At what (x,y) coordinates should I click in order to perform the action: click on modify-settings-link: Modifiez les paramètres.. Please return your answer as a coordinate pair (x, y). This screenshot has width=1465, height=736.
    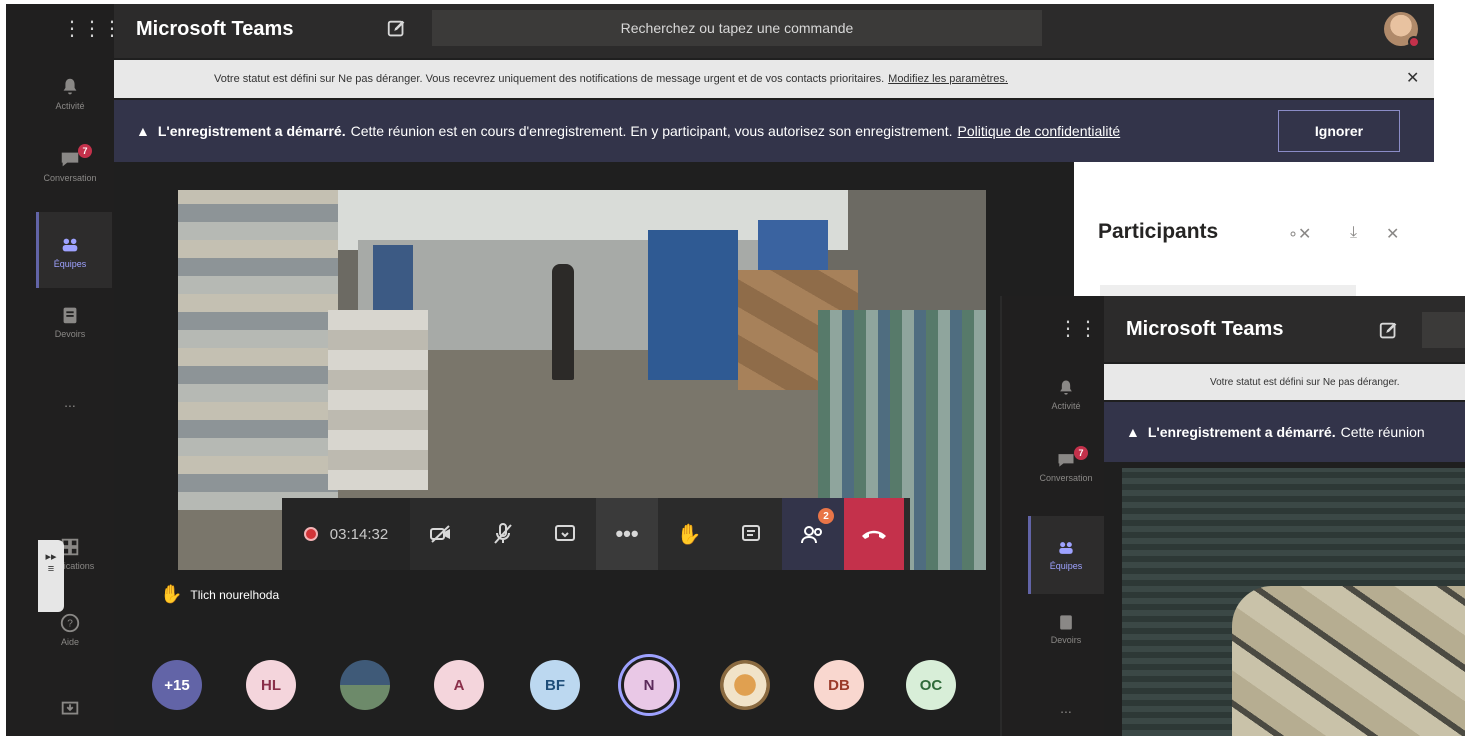
    Looking at the image, I should click on (948, 79).